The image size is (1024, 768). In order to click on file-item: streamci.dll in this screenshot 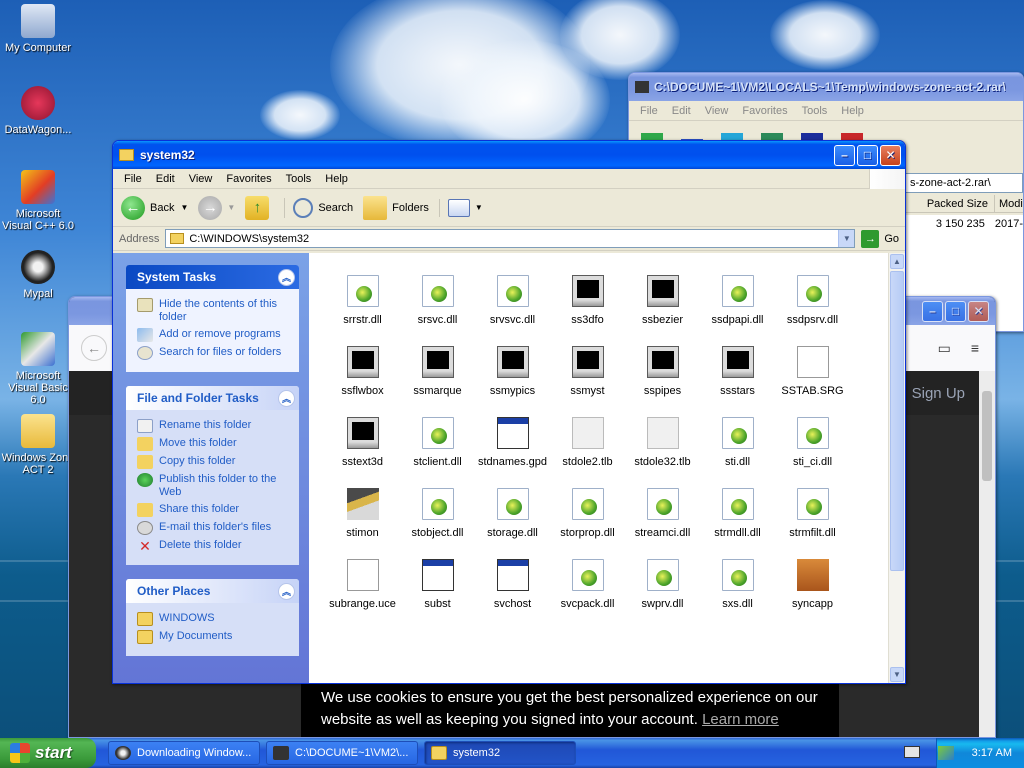, I will do `click(662, 513)`.